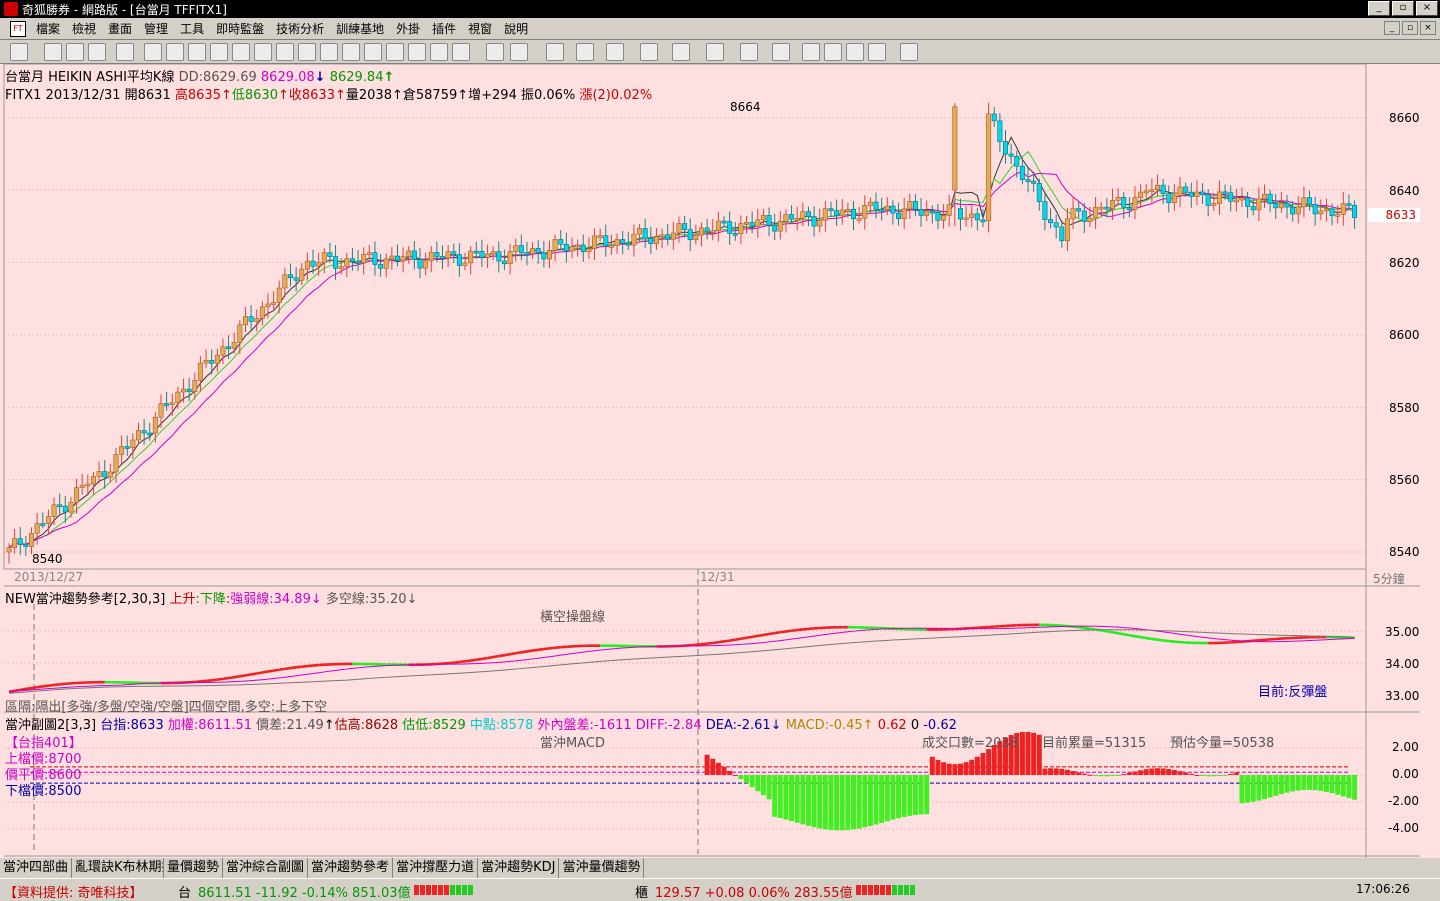  Describe the element at coordinates (97, 52) in the screenshot. I see `remove-icon` at that location.